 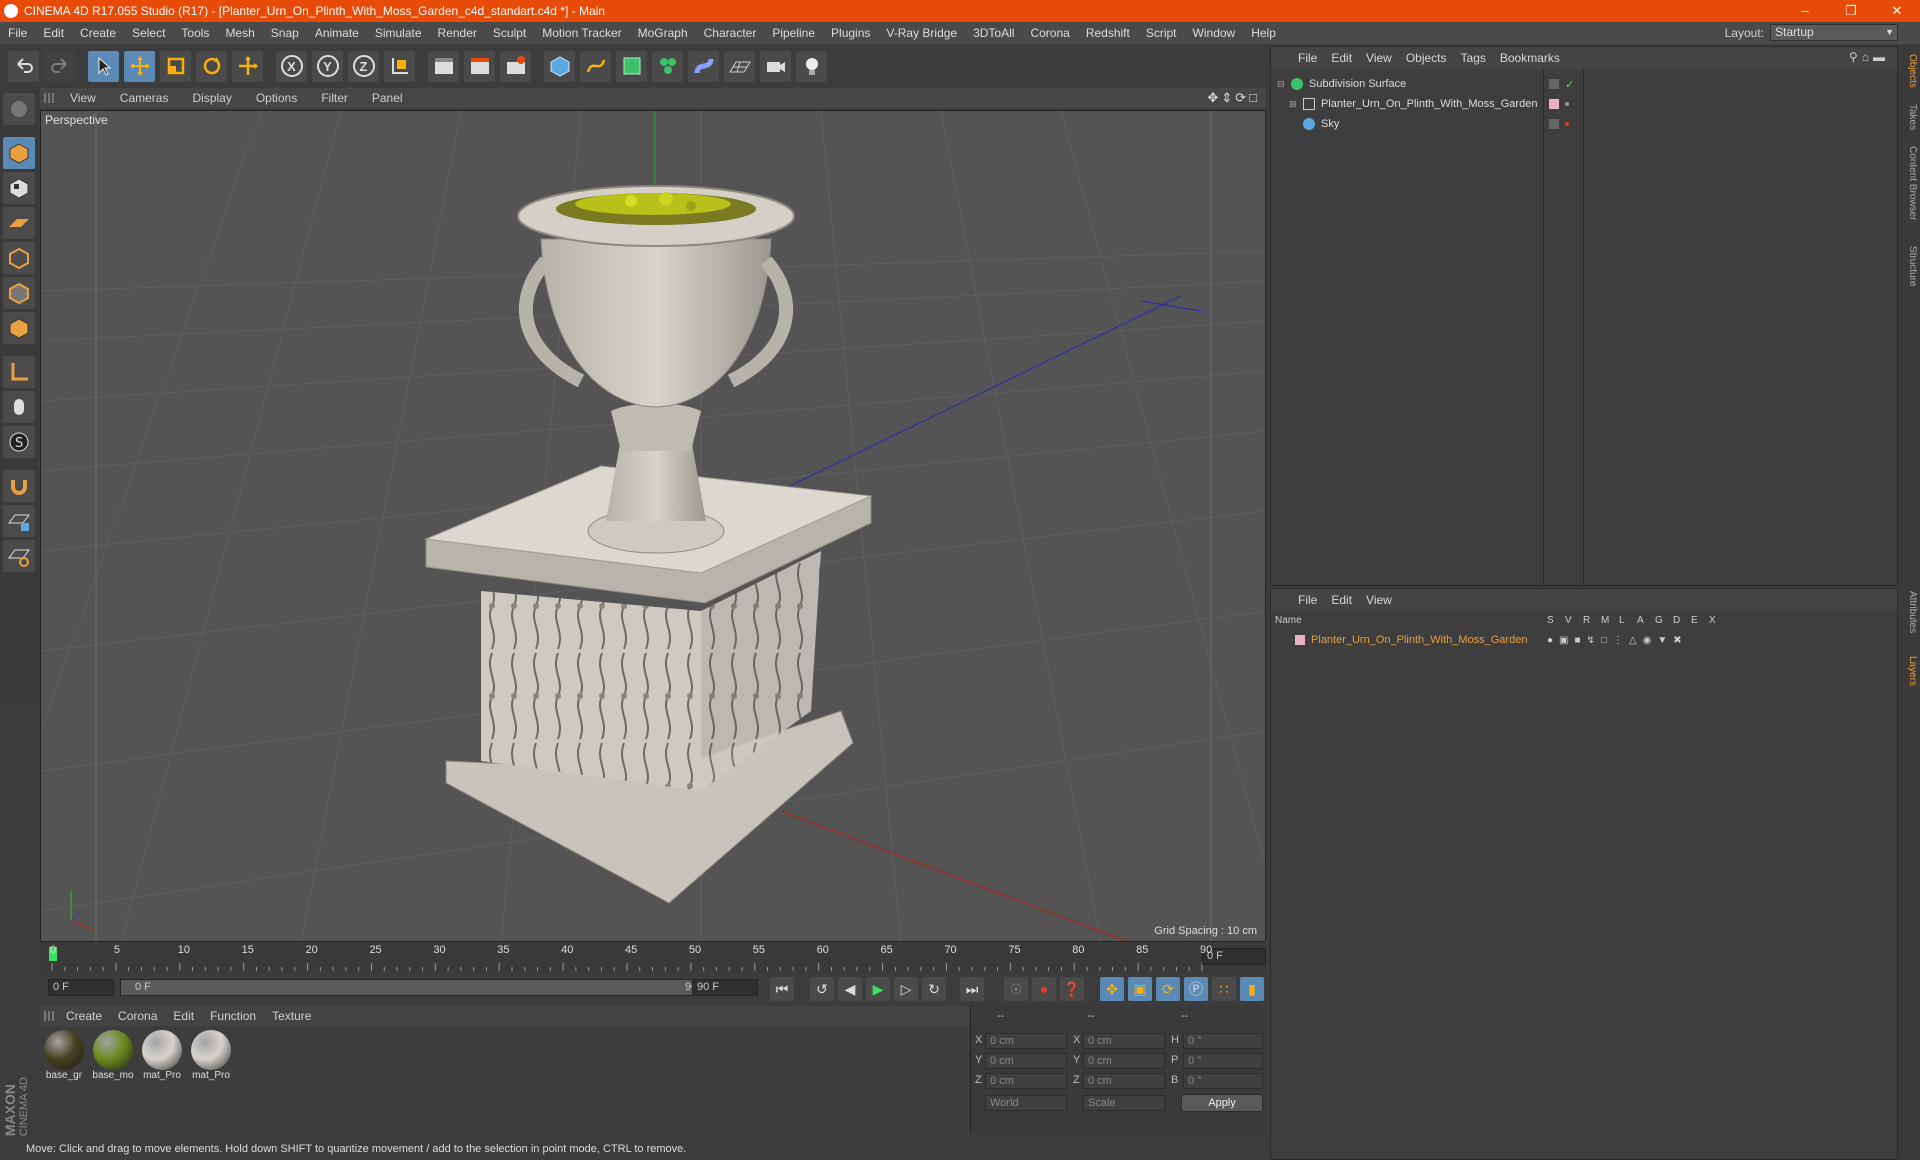 What do you see at coordinates (19, 188) in the screenshot?
I see `texture-mode-button` at bounding box center [19, 188].